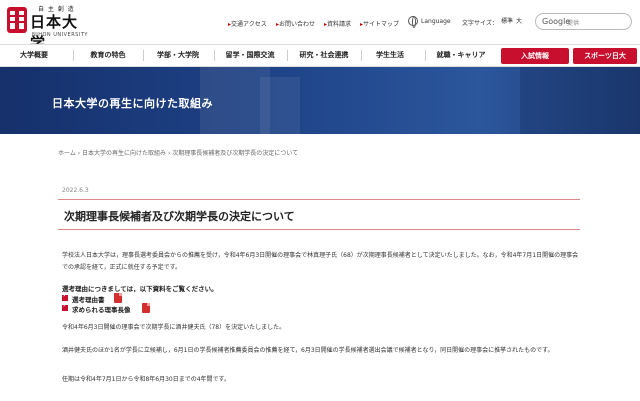  What do you see at coordinates (122, 308) in the screenshot?
I see `doc-link-ideal-chairman: 求められる理事長像` at bounding box center [122, 308].